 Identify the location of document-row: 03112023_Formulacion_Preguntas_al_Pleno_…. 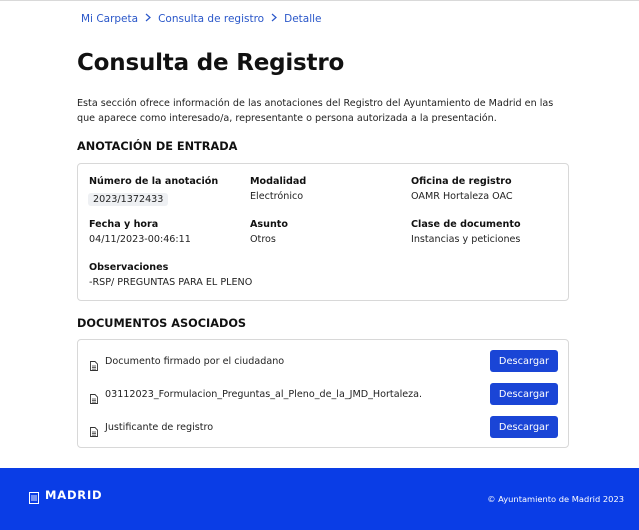
(324, 394).